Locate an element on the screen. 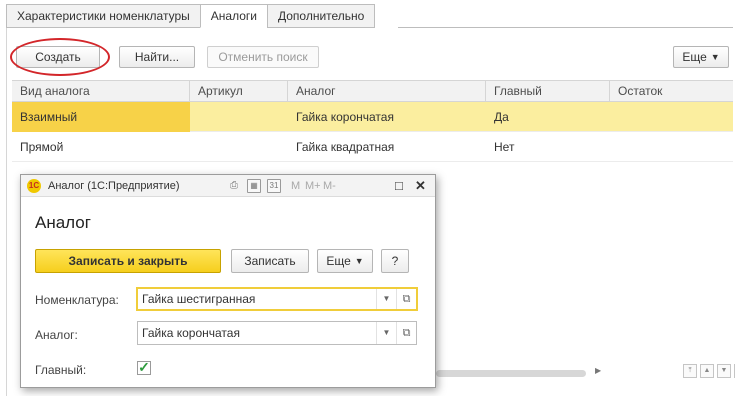  table-row: Прямой Гайка квадратная Нет is located at coordinates (372, 147).